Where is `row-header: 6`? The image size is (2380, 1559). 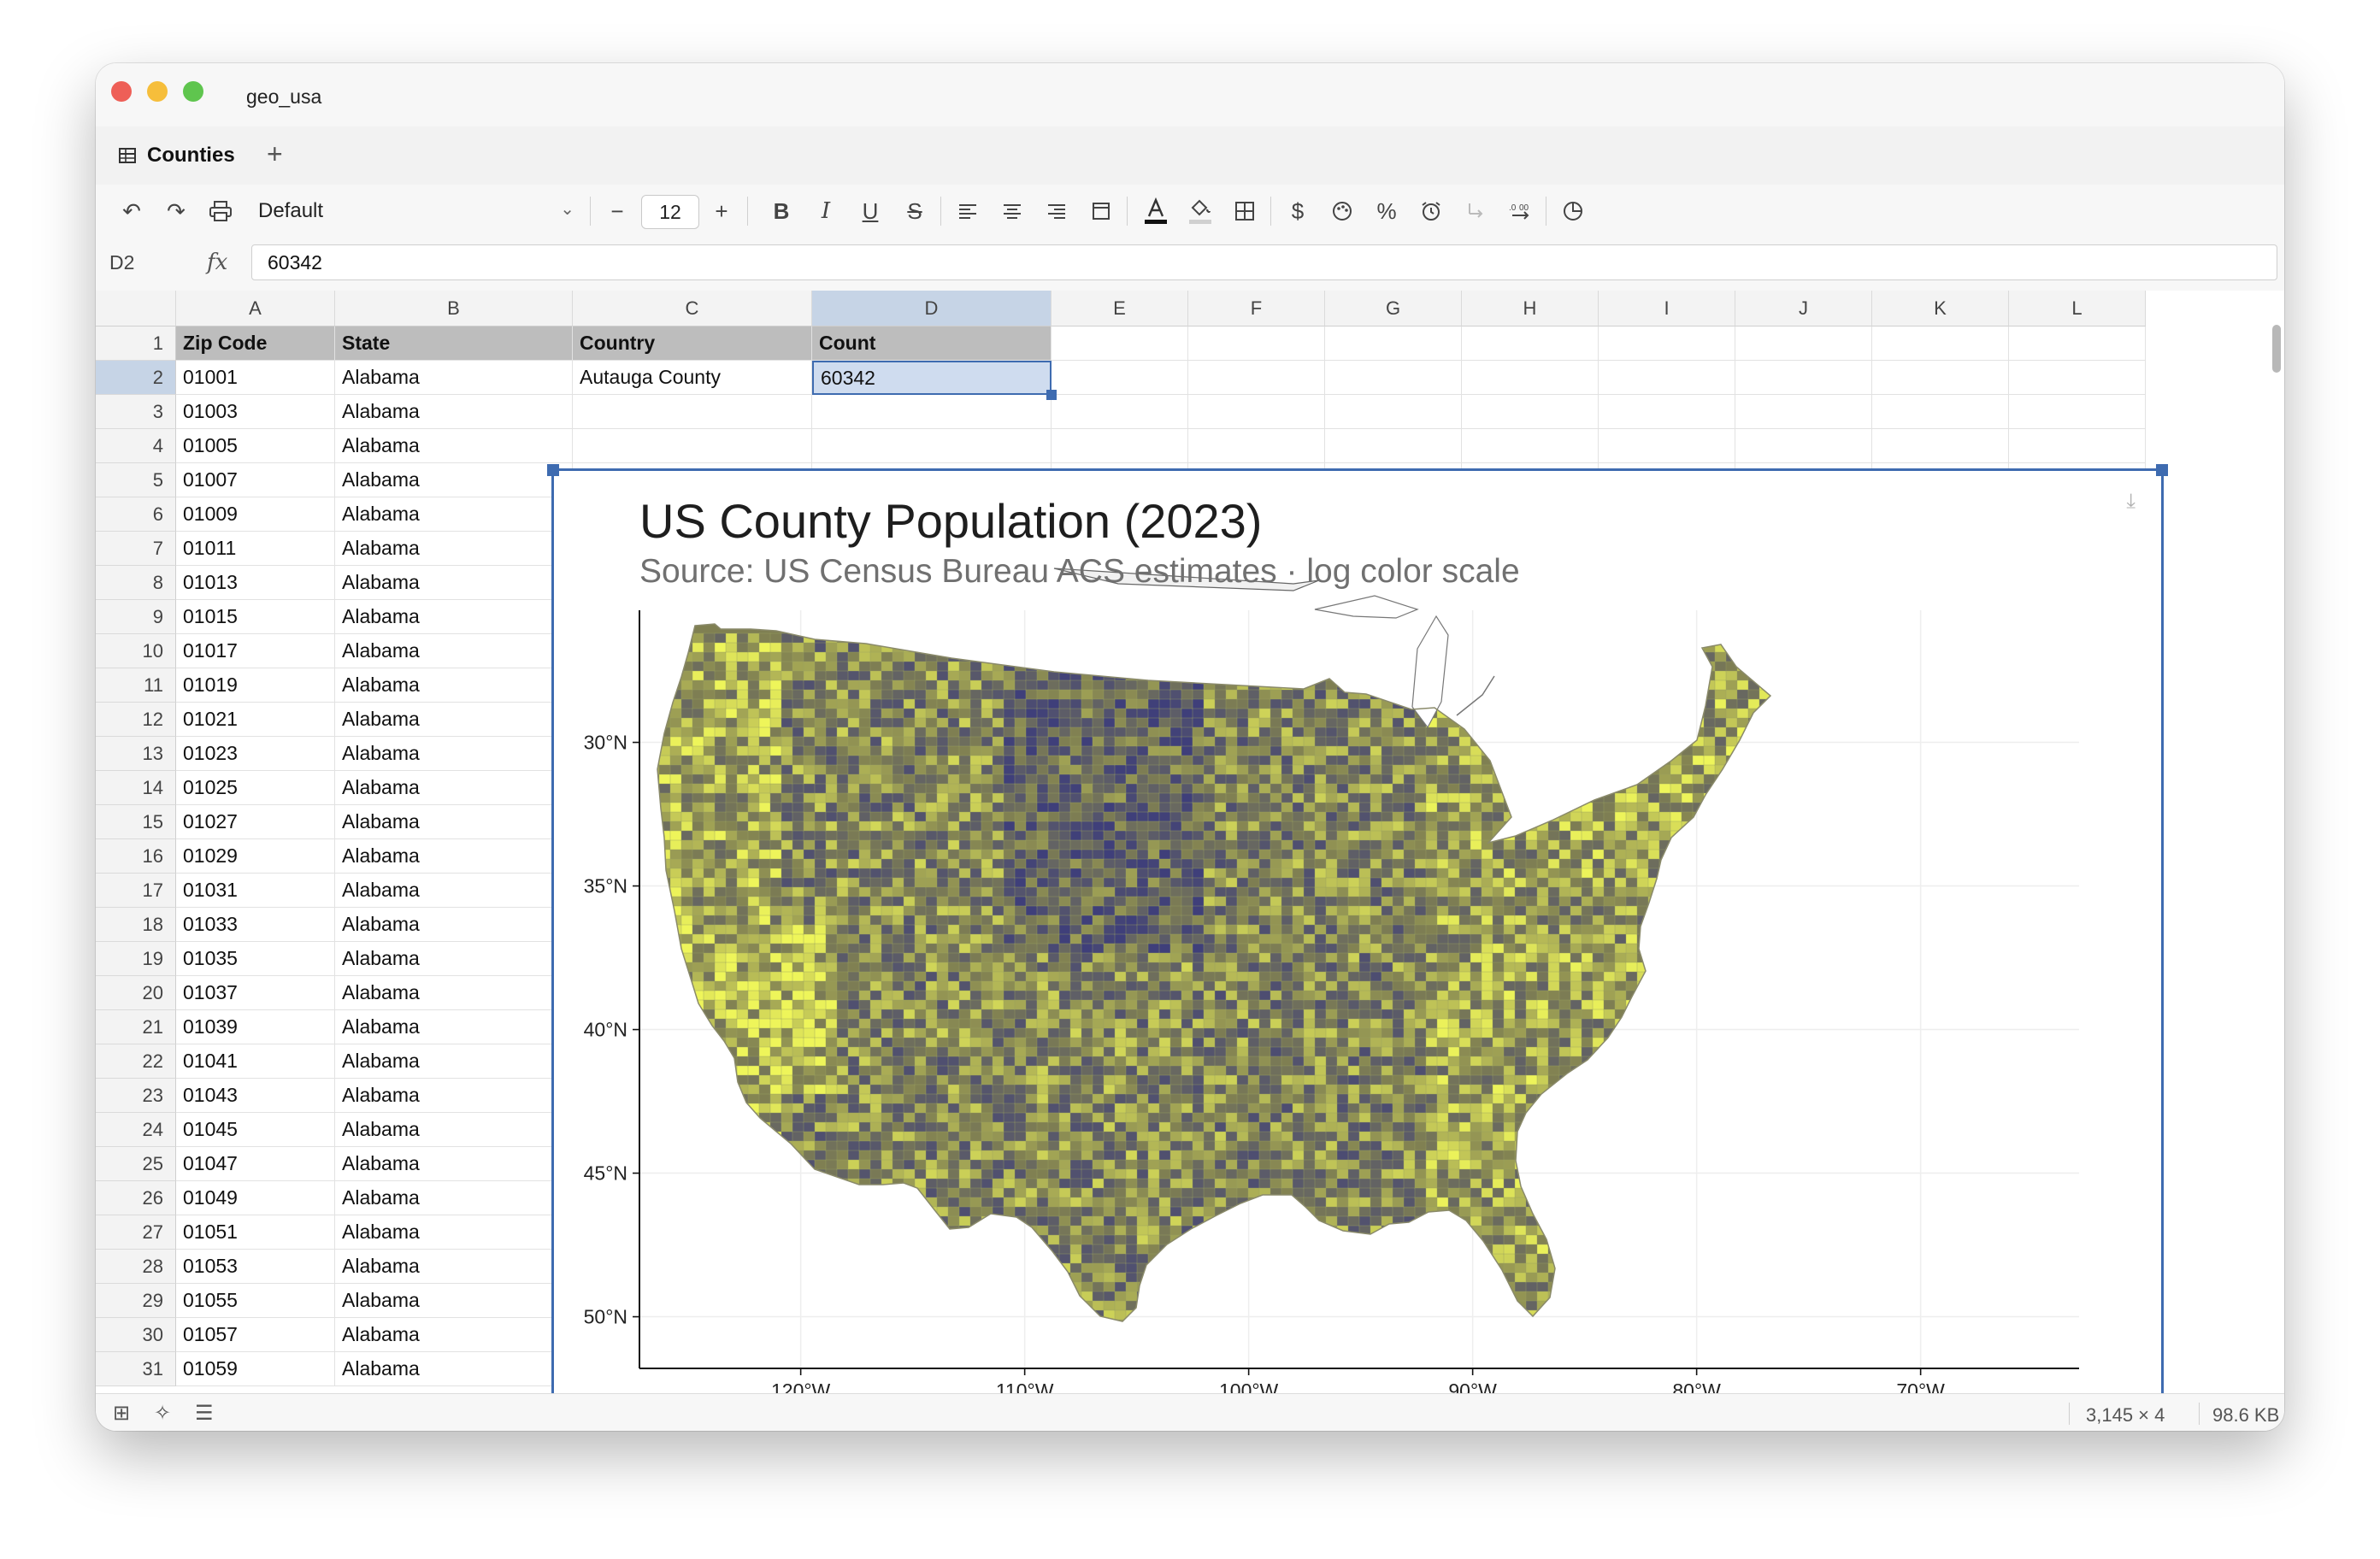
row-header: 6 is located at coordinates (136, 514).